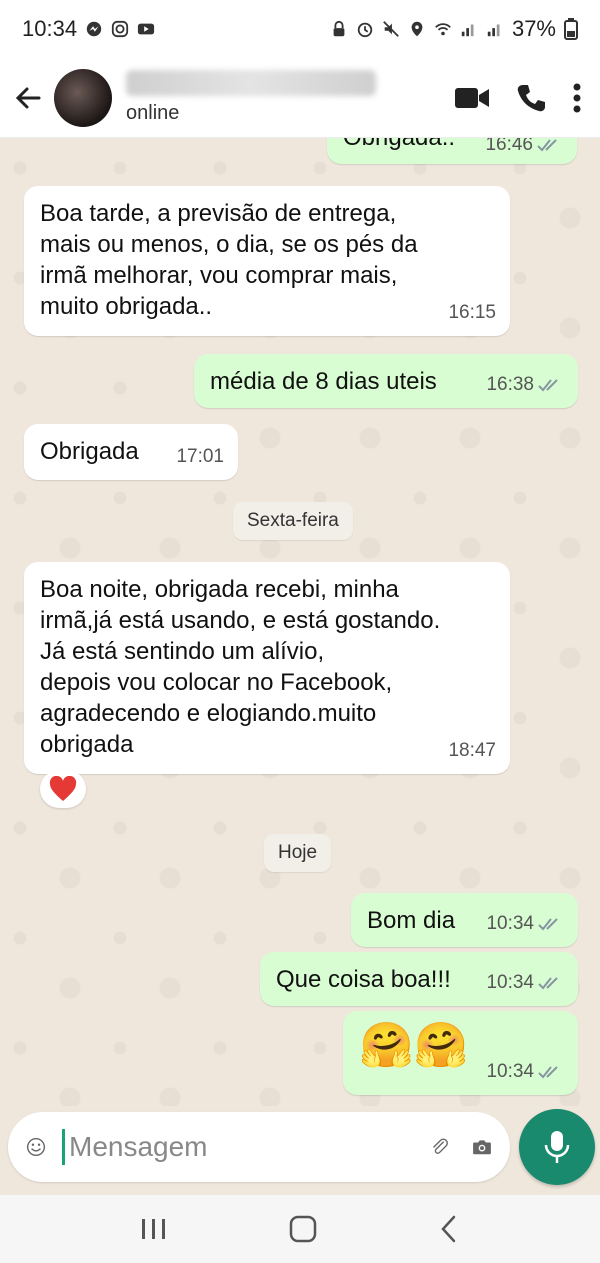 Image resolution: width=600 pixels, height=1263 pixels. I want to click on battery-percent: 37%, so click(533, 28).